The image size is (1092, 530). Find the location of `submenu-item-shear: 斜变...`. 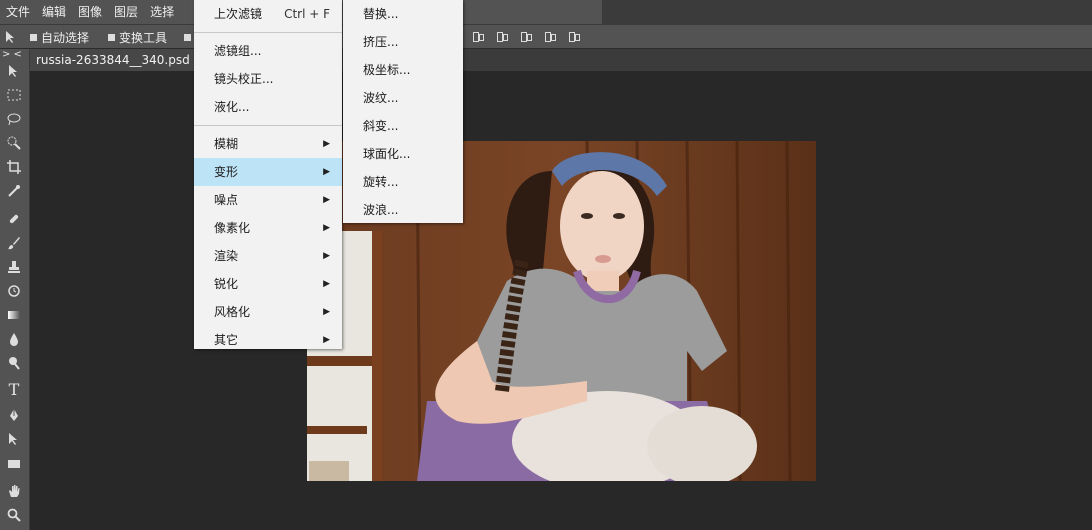

submenu-item-shear: 斜变... is located at coordinates (403, 126).